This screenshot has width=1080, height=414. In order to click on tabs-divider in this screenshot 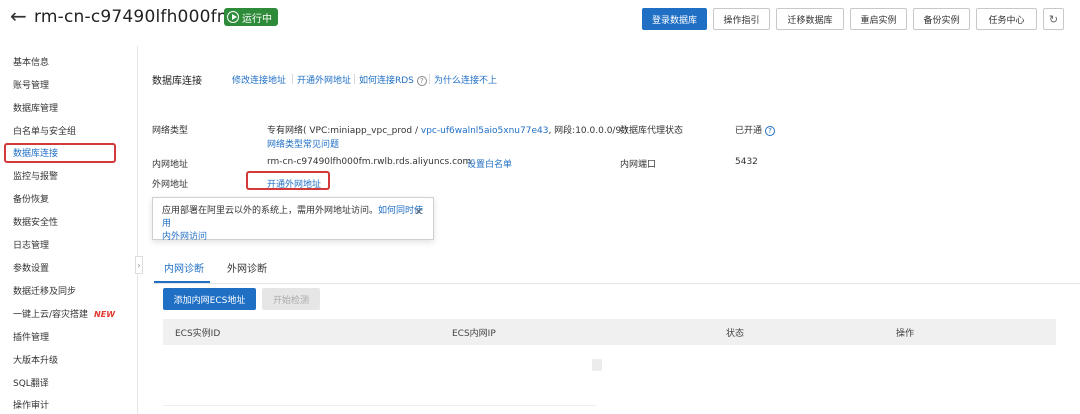, I will do `click(616, 283)`.